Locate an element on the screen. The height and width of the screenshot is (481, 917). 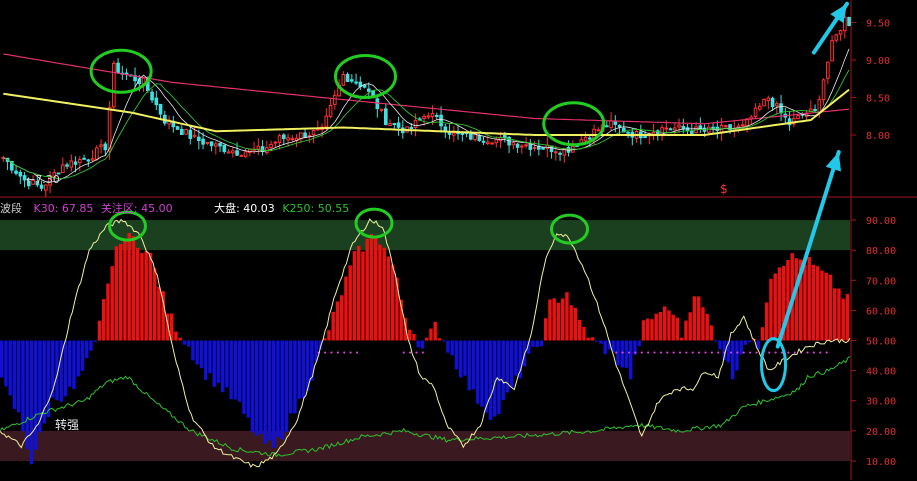
title-part-name: 波段 is located at coordinates (11, 208).